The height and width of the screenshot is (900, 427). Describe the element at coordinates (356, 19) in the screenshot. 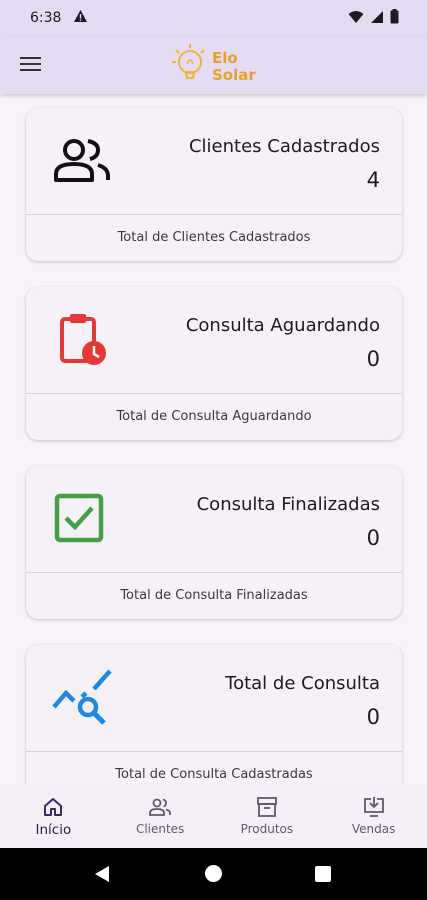

I see `wifi-icon` at that location.